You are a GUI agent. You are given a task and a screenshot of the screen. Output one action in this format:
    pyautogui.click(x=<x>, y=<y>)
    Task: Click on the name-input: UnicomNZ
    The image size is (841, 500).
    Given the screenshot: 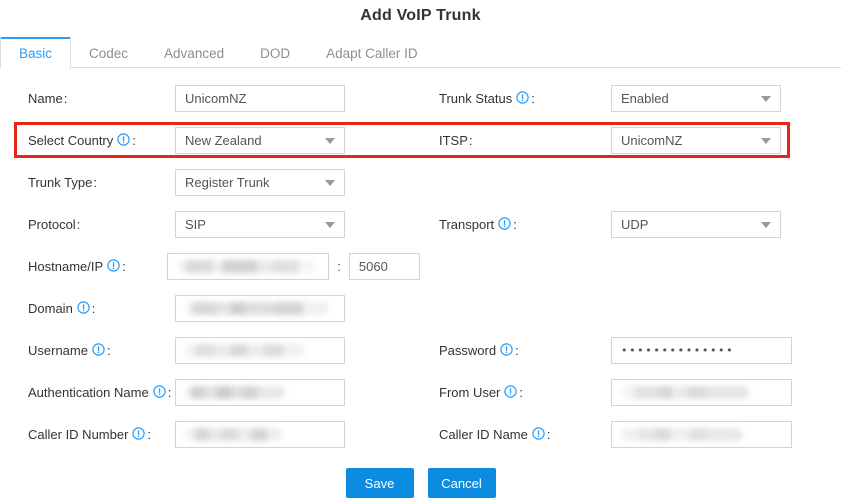 What is the action you would take?
    pyautogui.click(x=260, y=98)
    